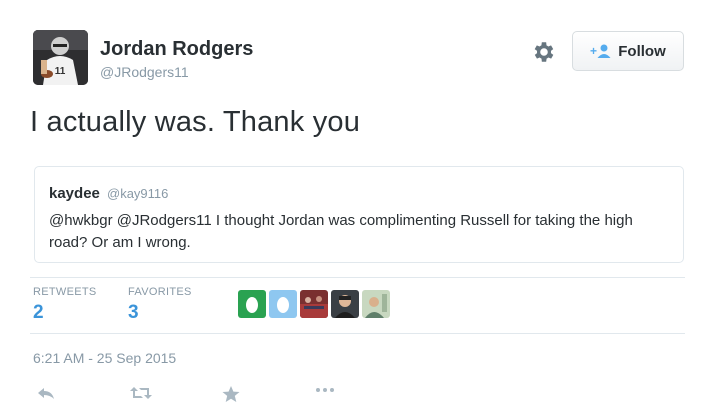 The width and height of the screenshot is (720, 405). Describe the element at coordinates (642, 51) in the screenshot. I see `follow-label: Follow` at that location.